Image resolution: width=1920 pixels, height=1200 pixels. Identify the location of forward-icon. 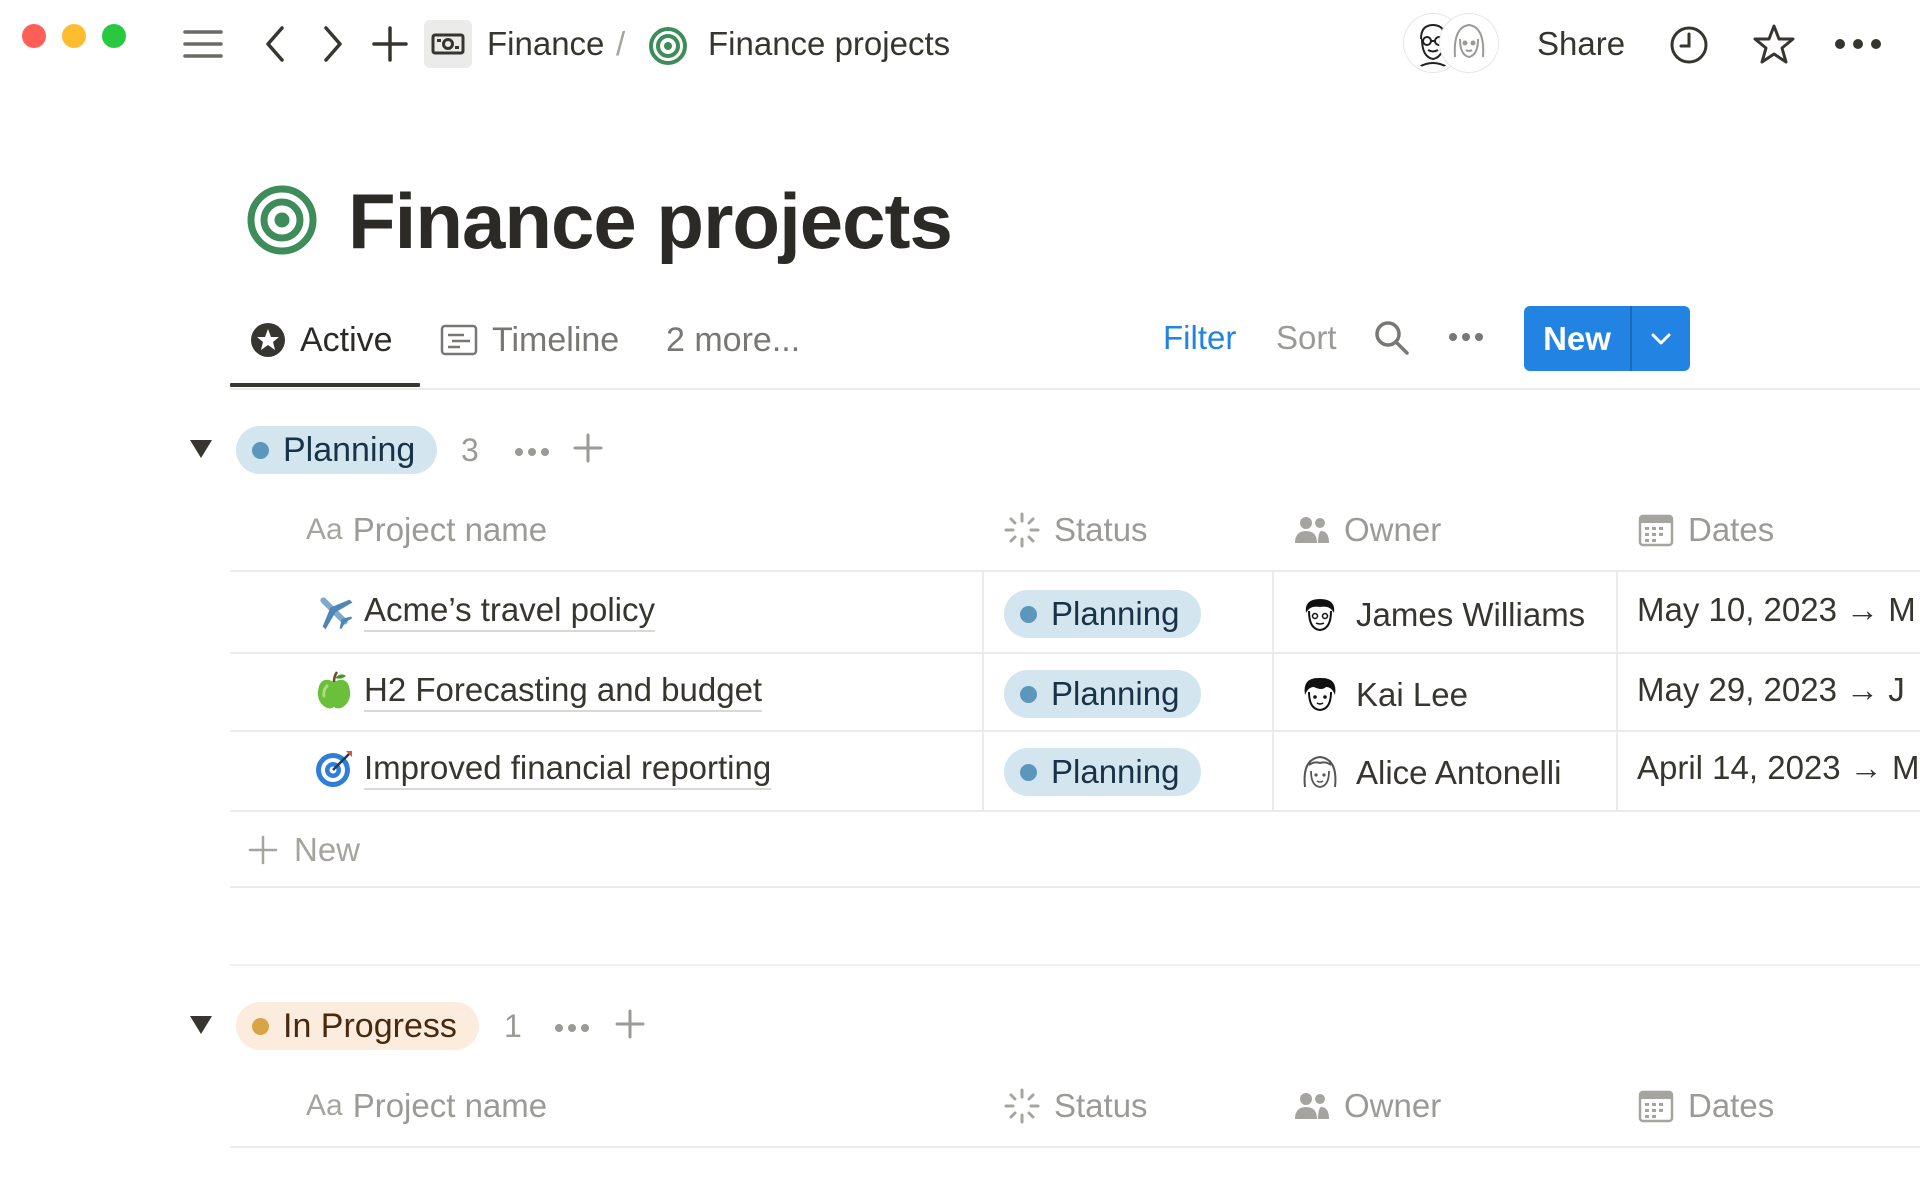
(333, 44).